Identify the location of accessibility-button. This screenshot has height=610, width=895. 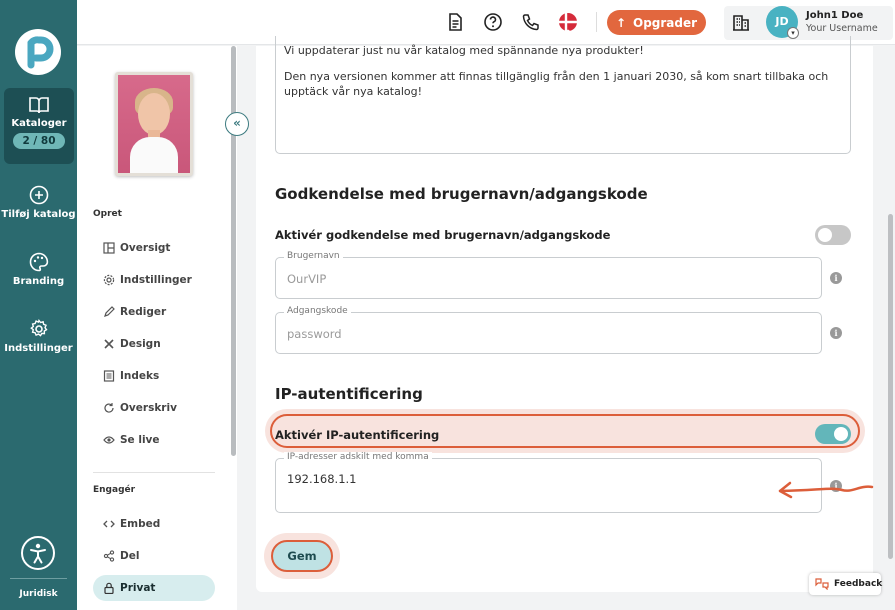
(38, 553).